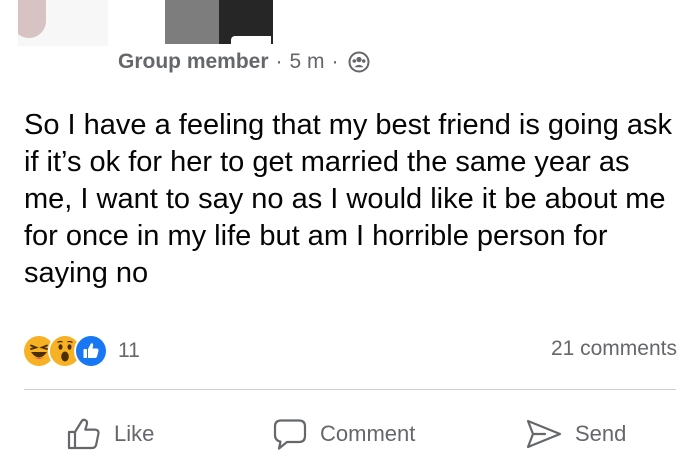 The image size is (700, 461). What do you see at coordinates (307, 62) in the screenshot?
I see `post-timestamp: 5 m` at bounding box center [307, 62].